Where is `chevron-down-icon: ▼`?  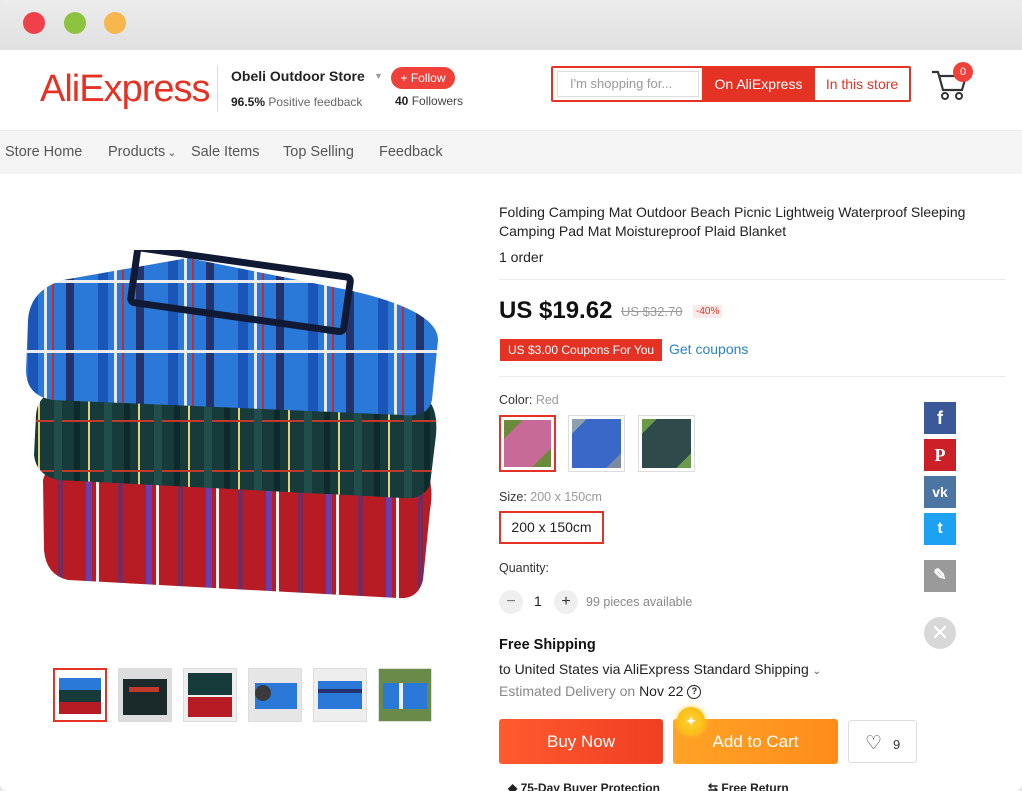
chevron-down-icon: ▼ is located at coordinates (378, 76).